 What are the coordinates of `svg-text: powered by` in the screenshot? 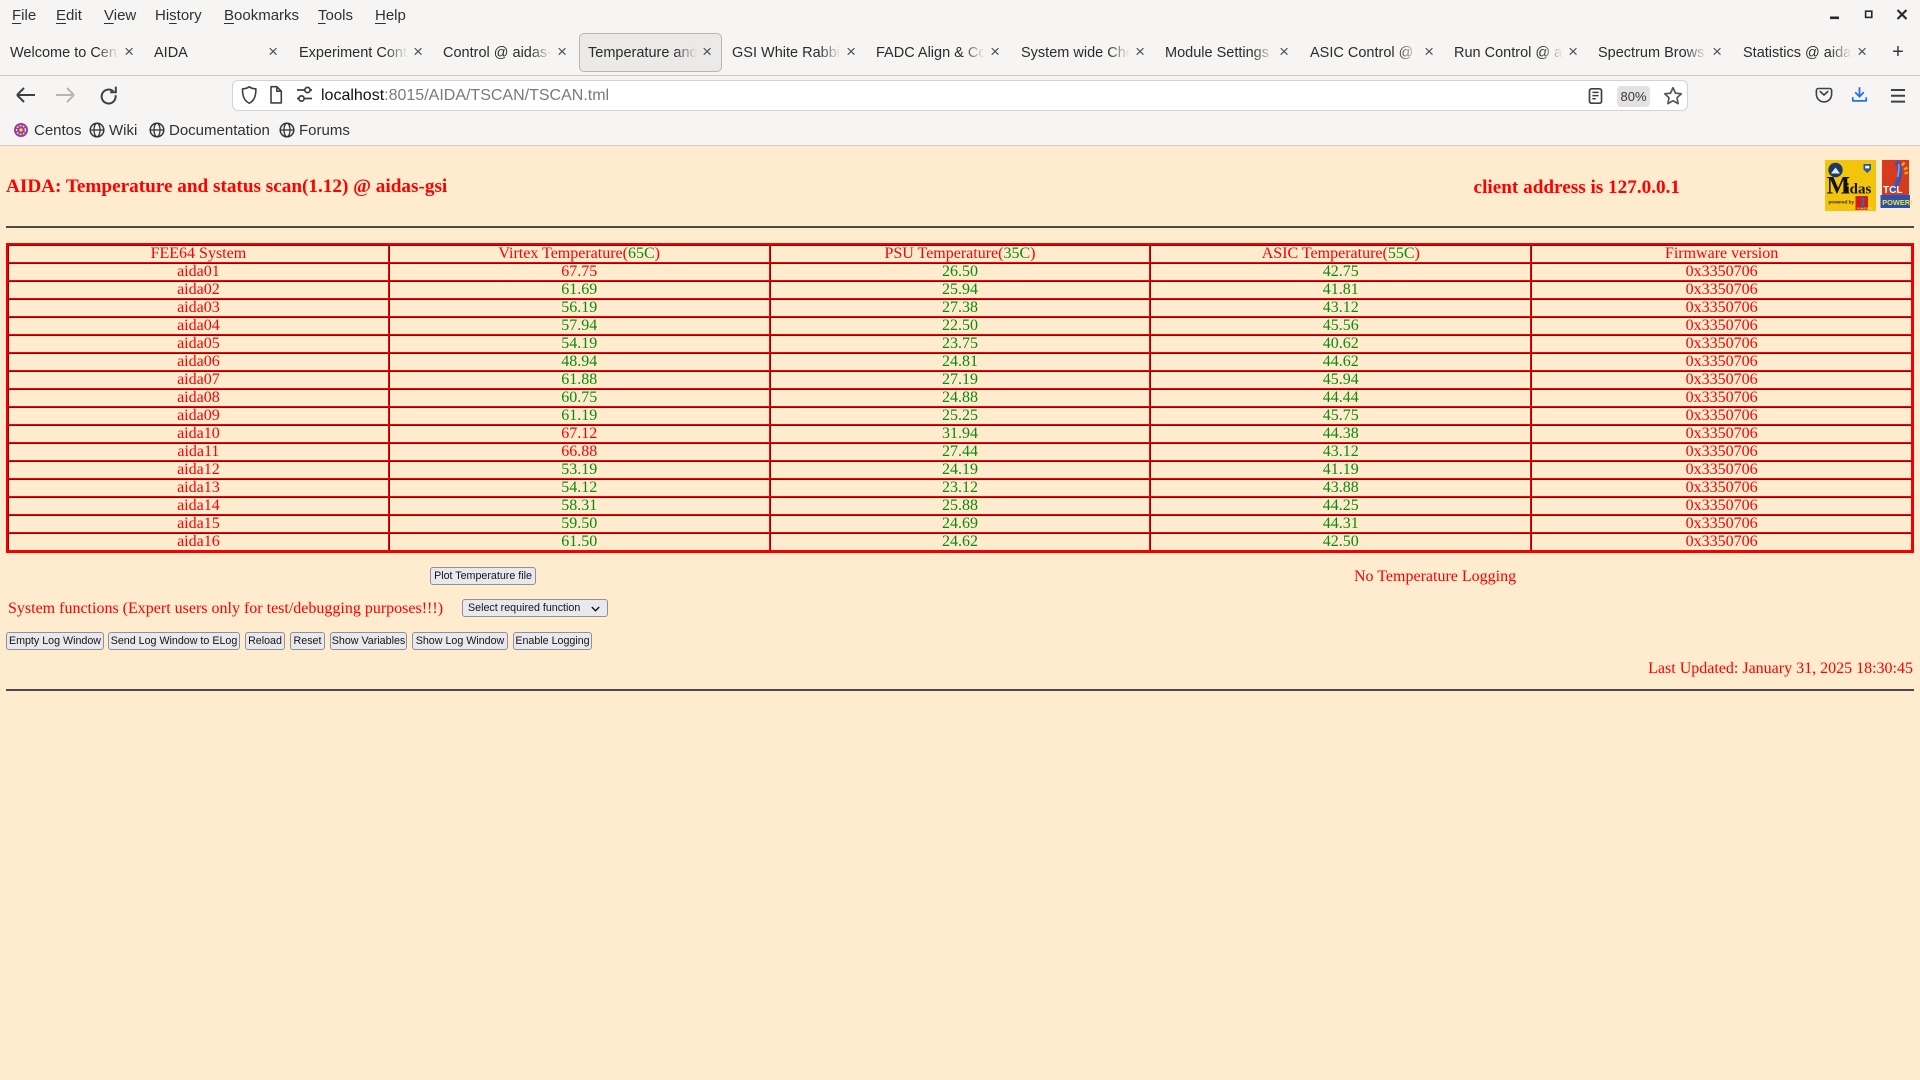 It's located at (1842, 202).